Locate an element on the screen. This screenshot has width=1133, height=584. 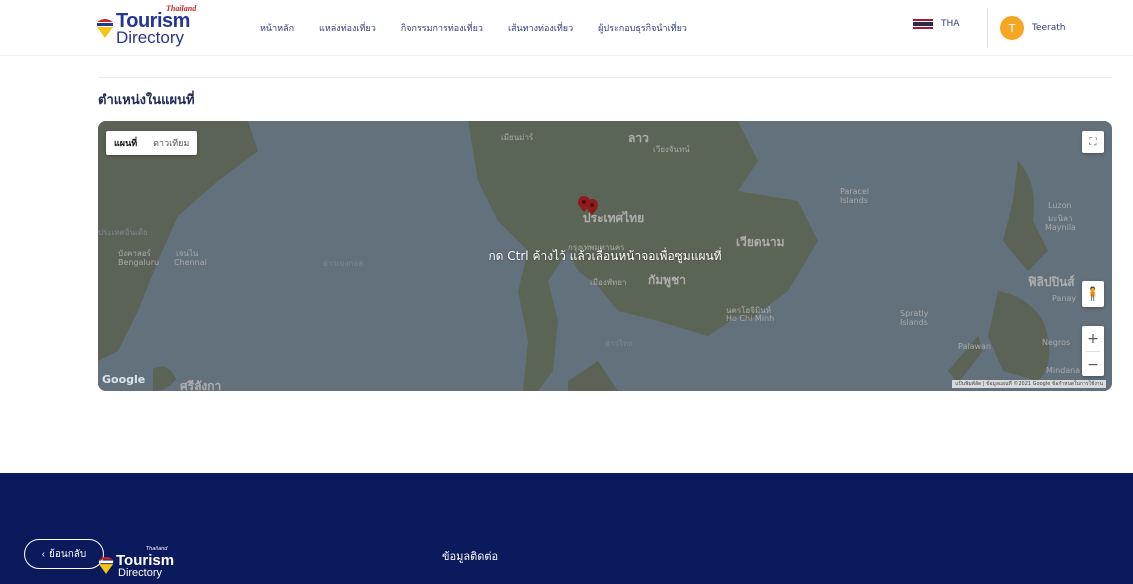
back-button-label: ย้อนกลับ is located at coordinates (68, 554).